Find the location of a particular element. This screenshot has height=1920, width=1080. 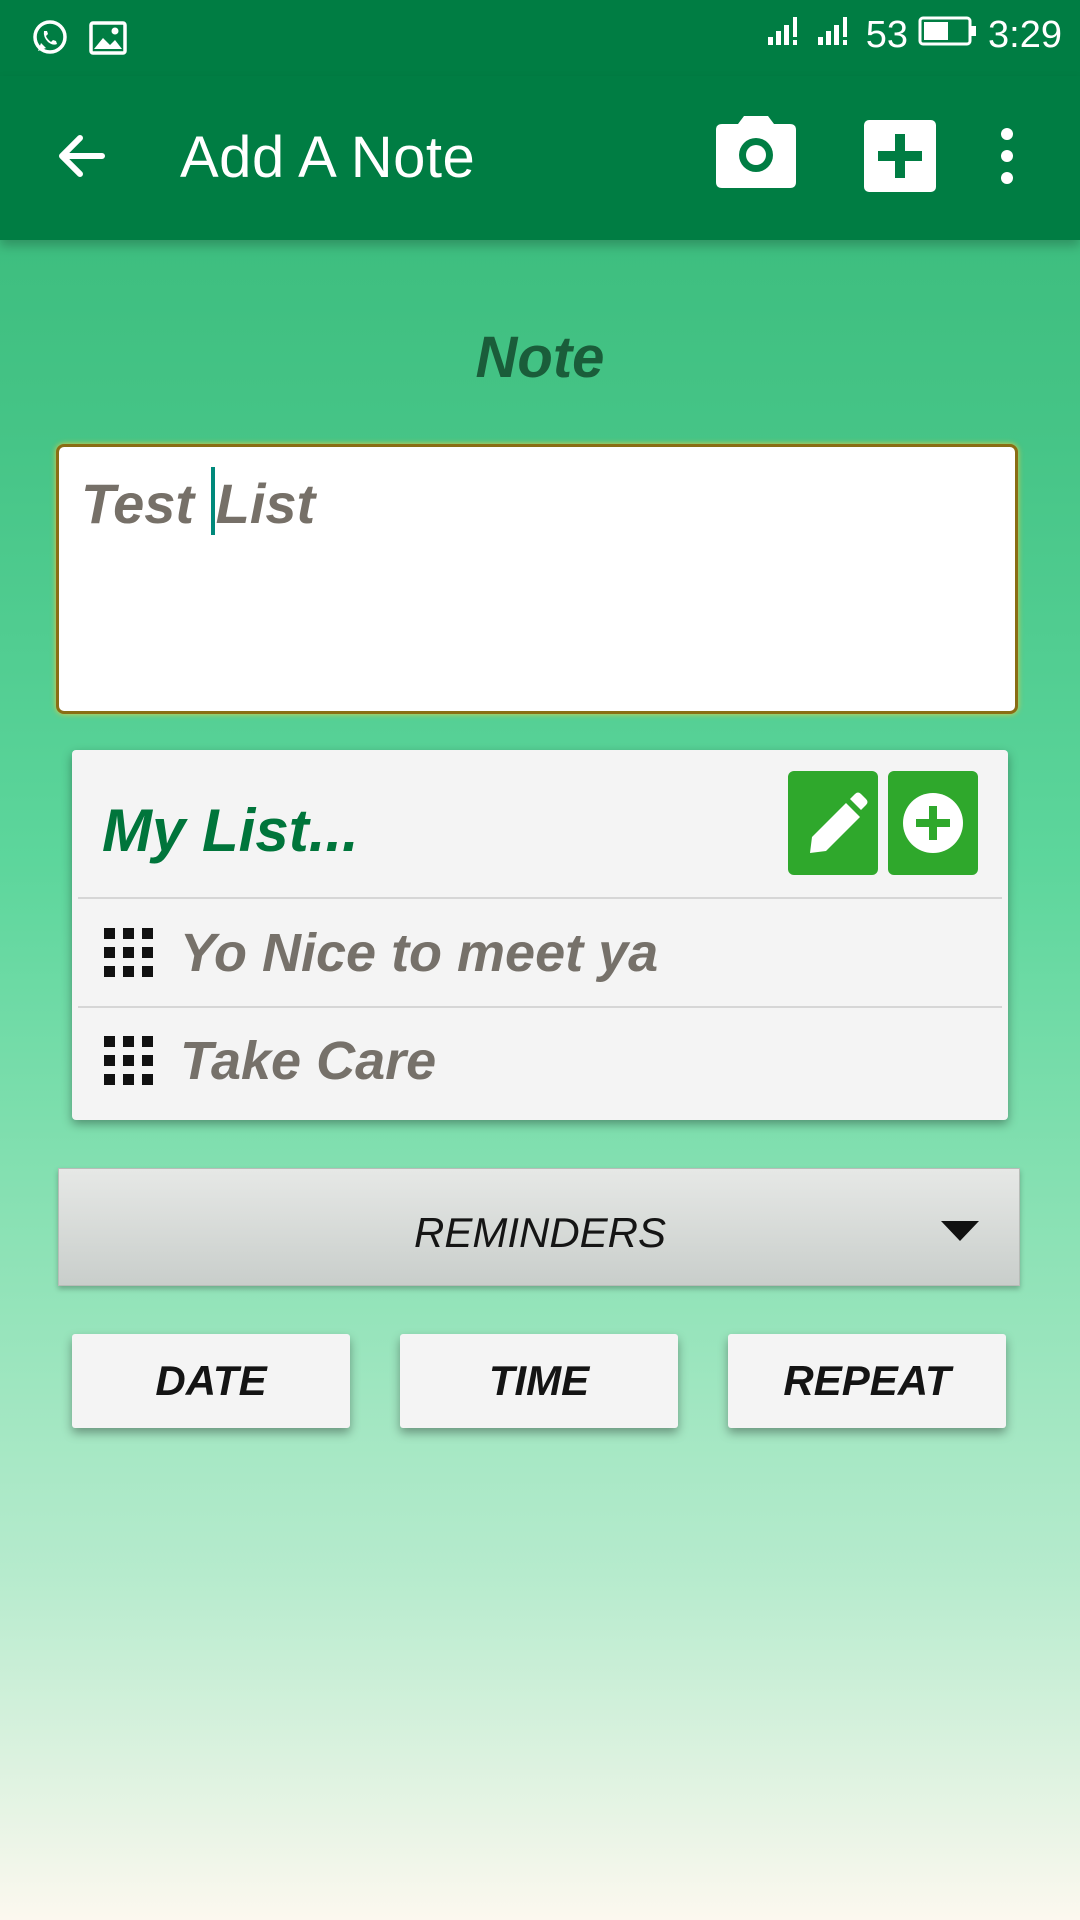

divider is located at coordinates (540, 898).